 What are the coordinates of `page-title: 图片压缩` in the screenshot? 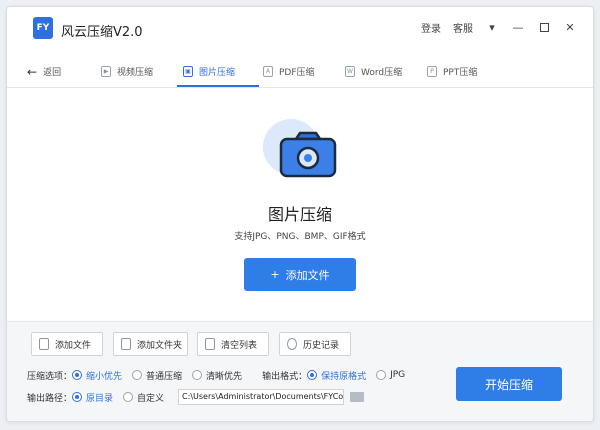 It's located at (299, 214).